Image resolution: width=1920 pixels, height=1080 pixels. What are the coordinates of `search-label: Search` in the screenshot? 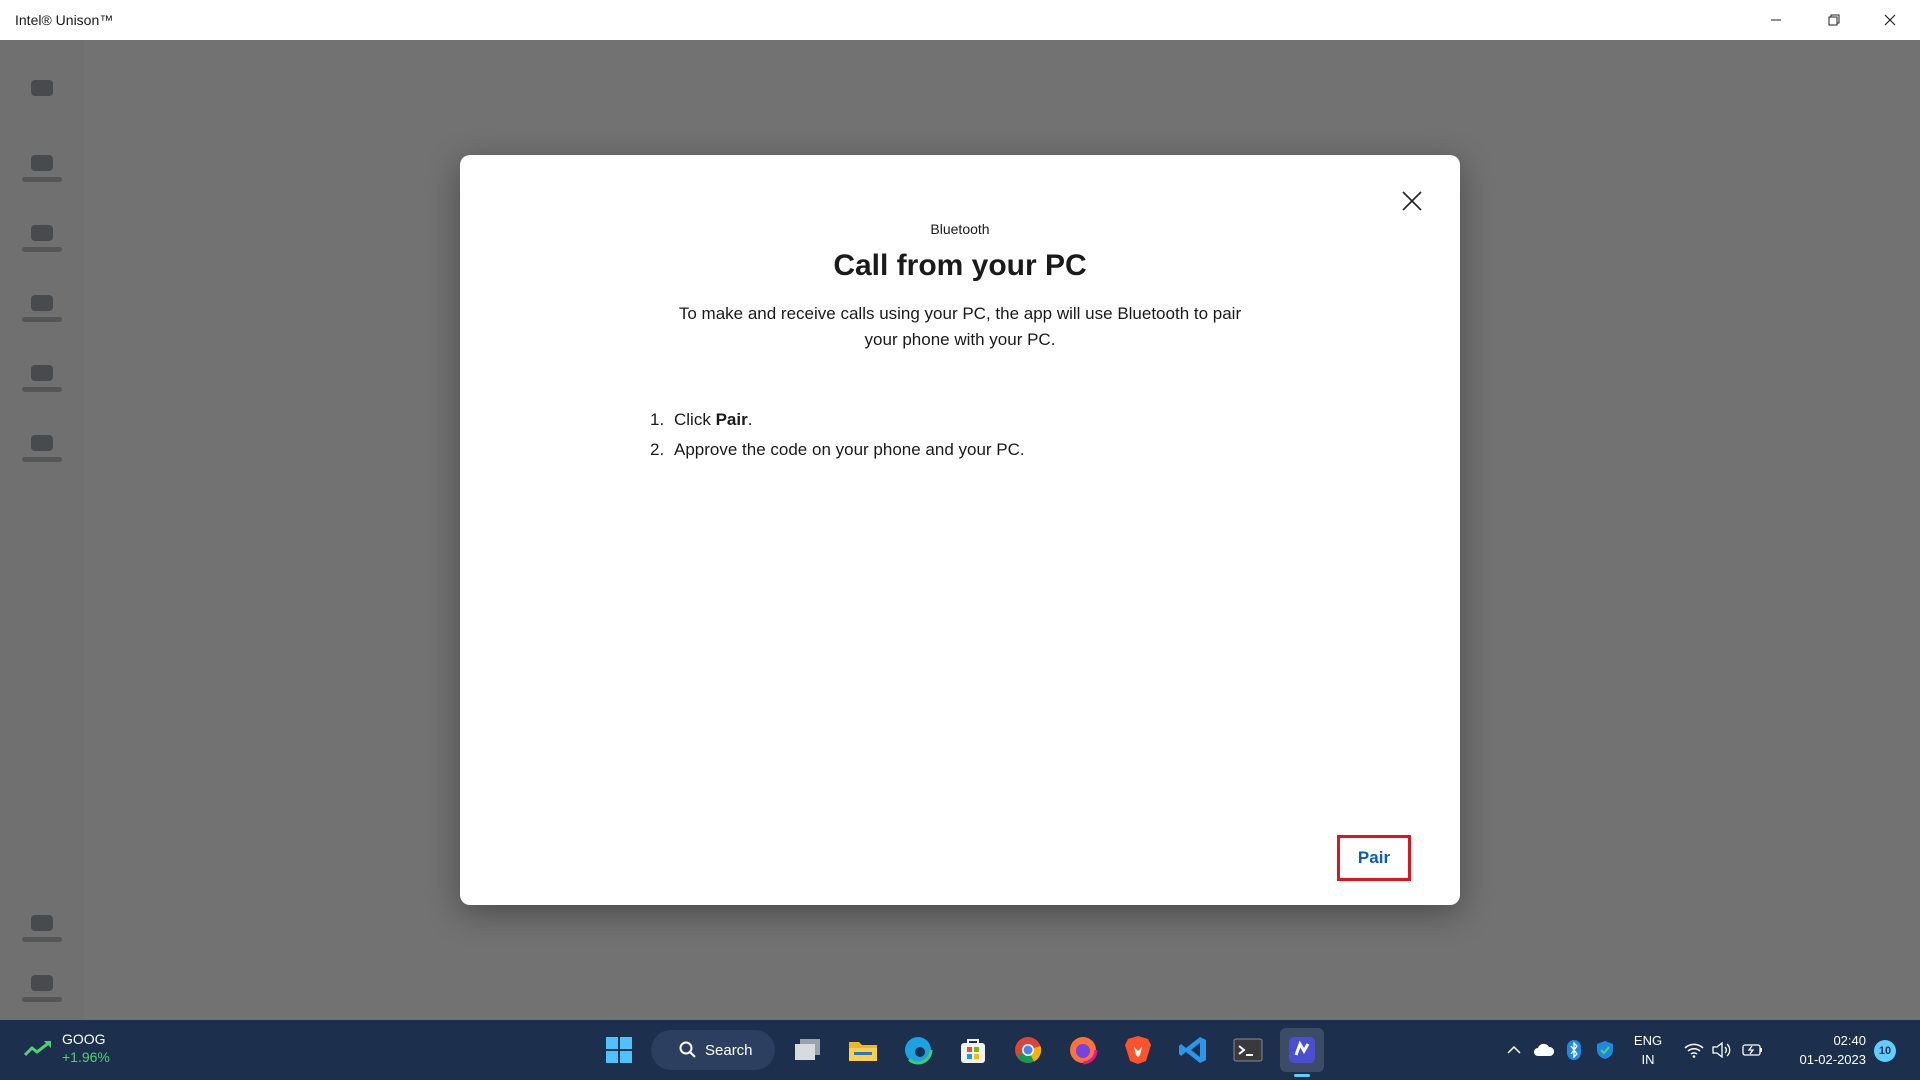 It's located at (729, 1050).